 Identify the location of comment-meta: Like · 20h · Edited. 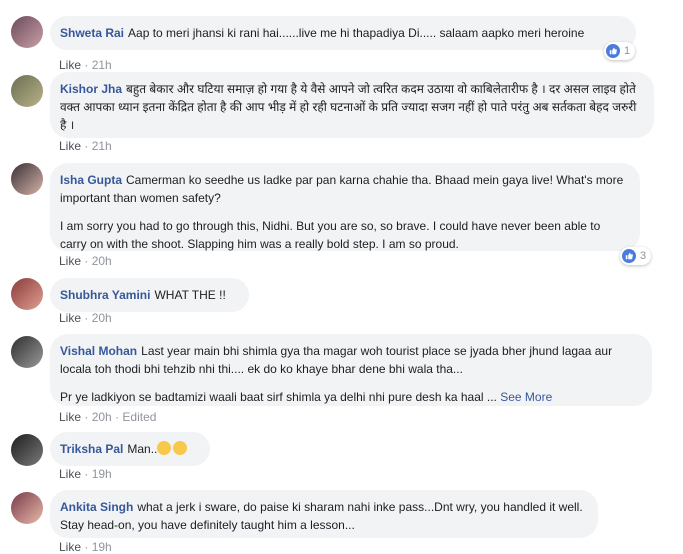
(108, 417).